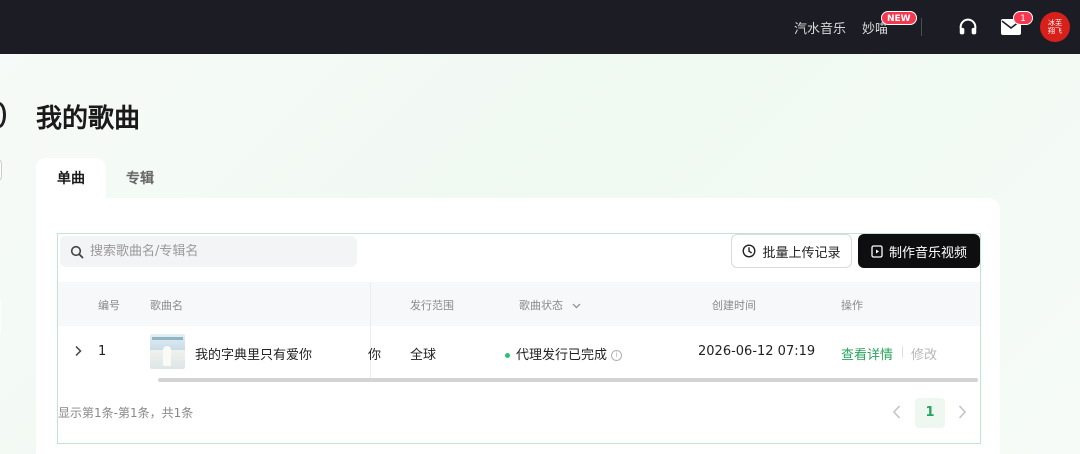 This screenshot has height=454, width=1080. I want to click on avatar: 冰芜 翔飞, so click(1055, 27).